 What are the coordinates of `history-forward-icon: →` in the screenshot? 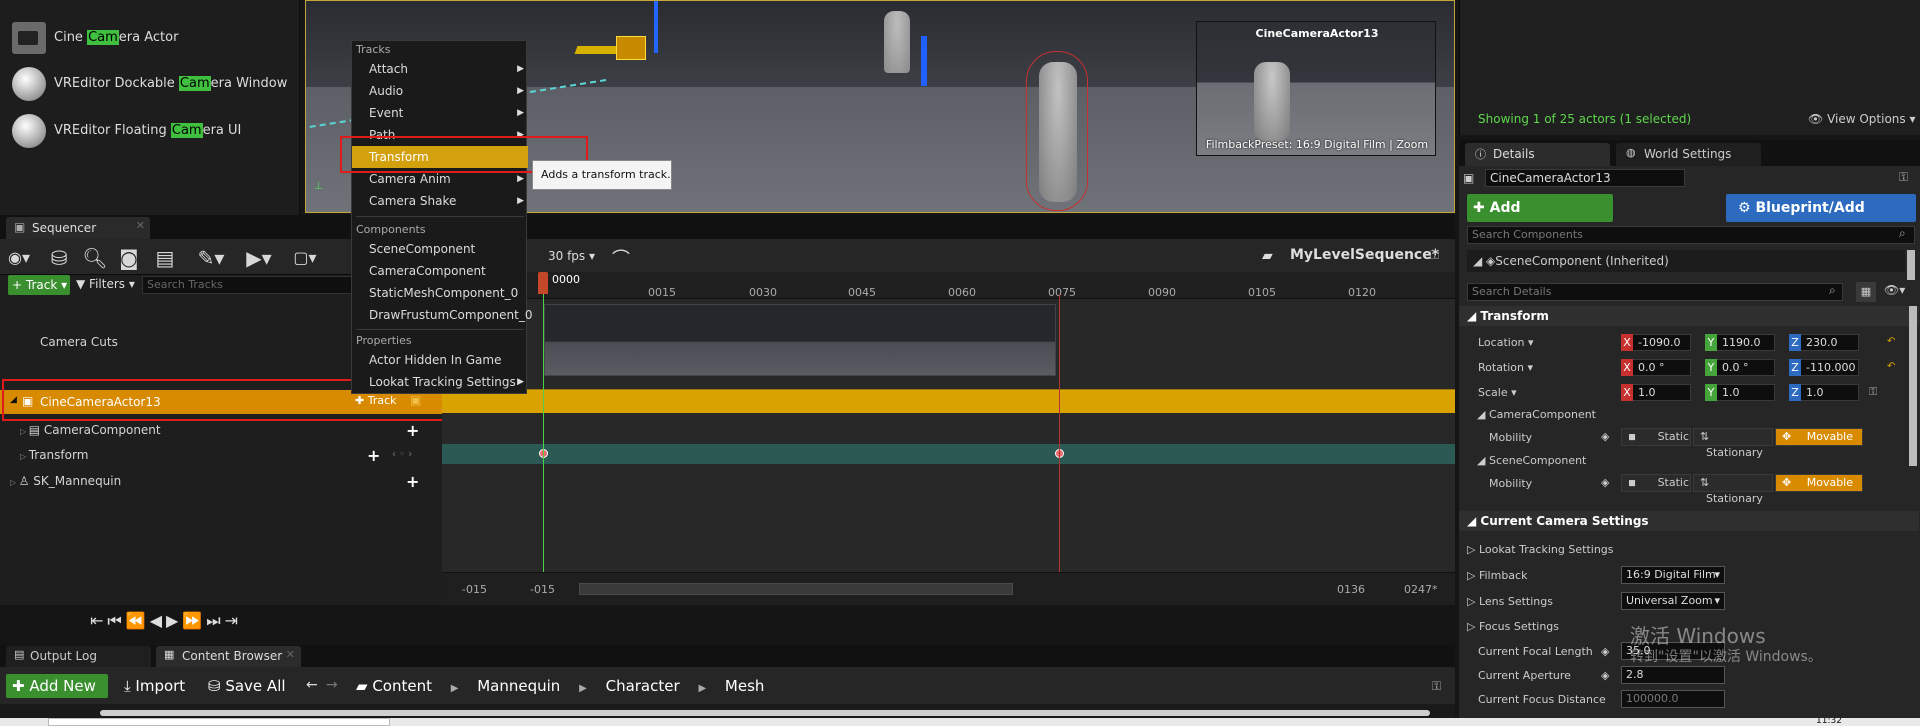 It's located at (332, 685).